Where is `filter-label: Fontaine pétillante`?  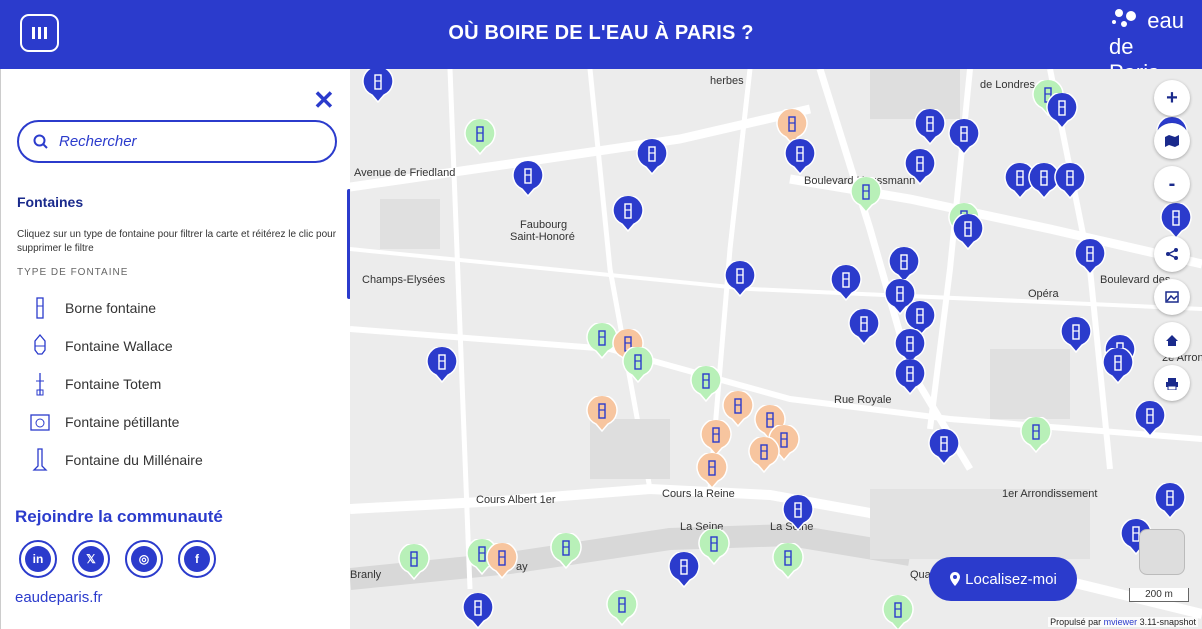
filter-label: Fontaine pétillante is located at coordinates (122, 422).